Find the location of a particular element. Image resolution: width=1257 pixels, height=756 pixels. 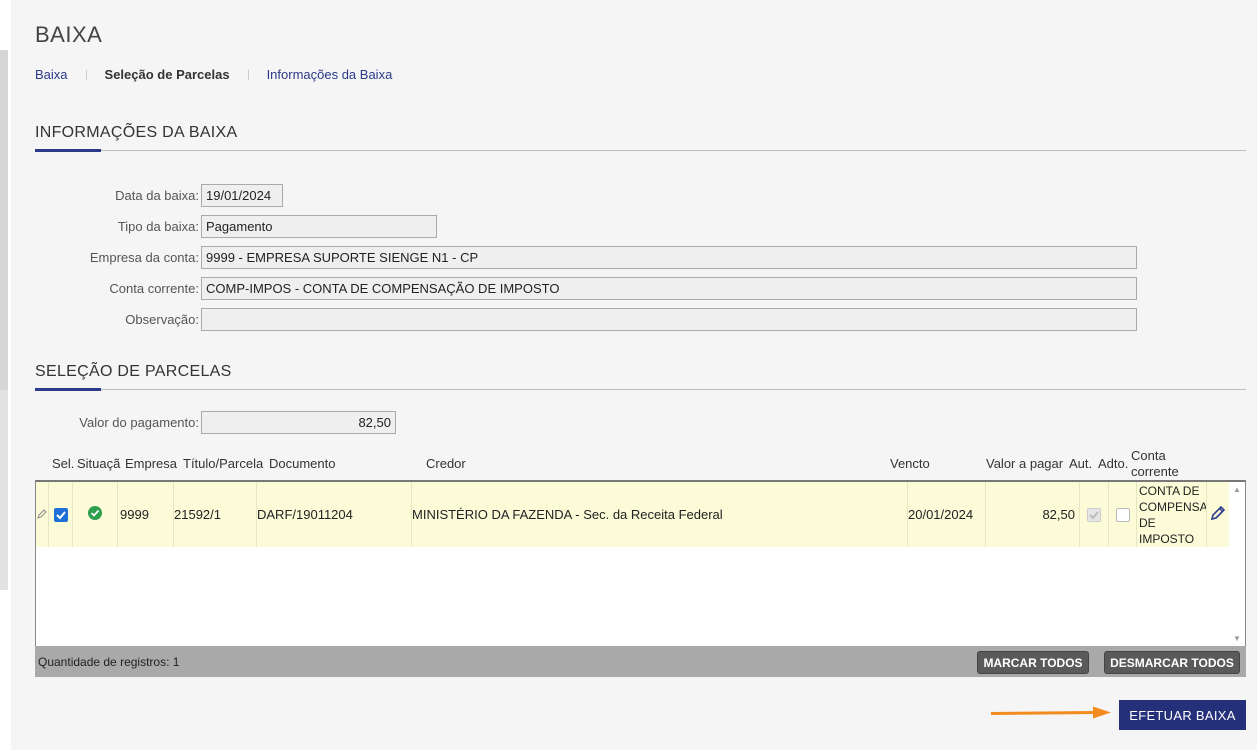

row-adto-checkbox is located at coordinates (1122, 514).